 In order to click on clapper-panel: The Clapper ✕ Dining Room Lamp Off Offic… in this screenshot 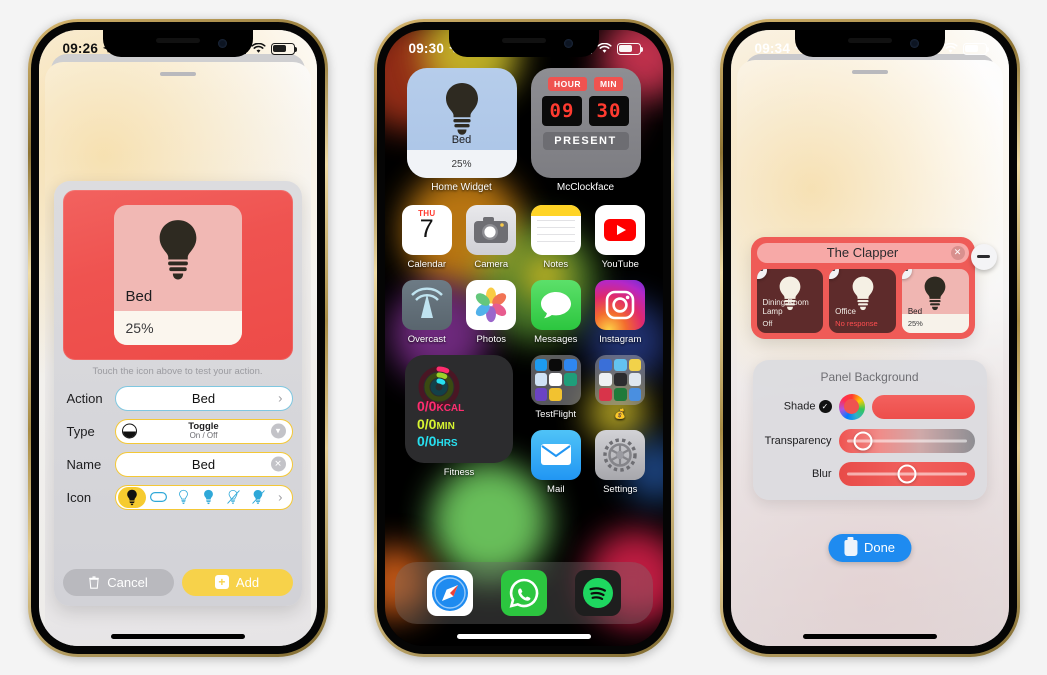, I will do `click(862, 287)`.